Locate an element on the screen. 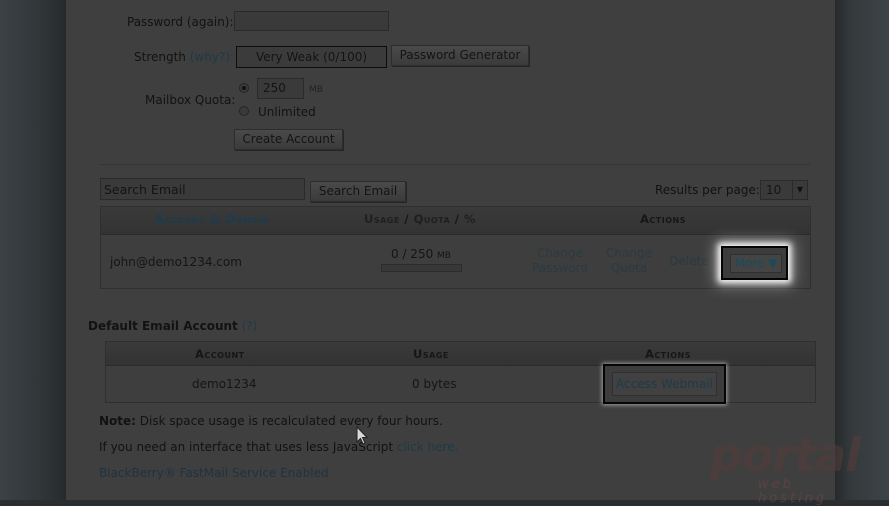 The image size is (889, 506). change-quota-link: Change Quota is located at coordinates (629, 261).